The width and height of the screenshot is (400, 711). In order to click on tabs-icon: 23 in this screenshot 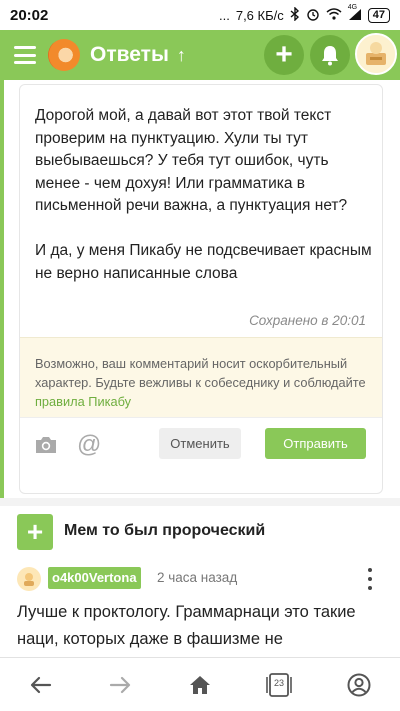, I will do `click(279, 685)`.